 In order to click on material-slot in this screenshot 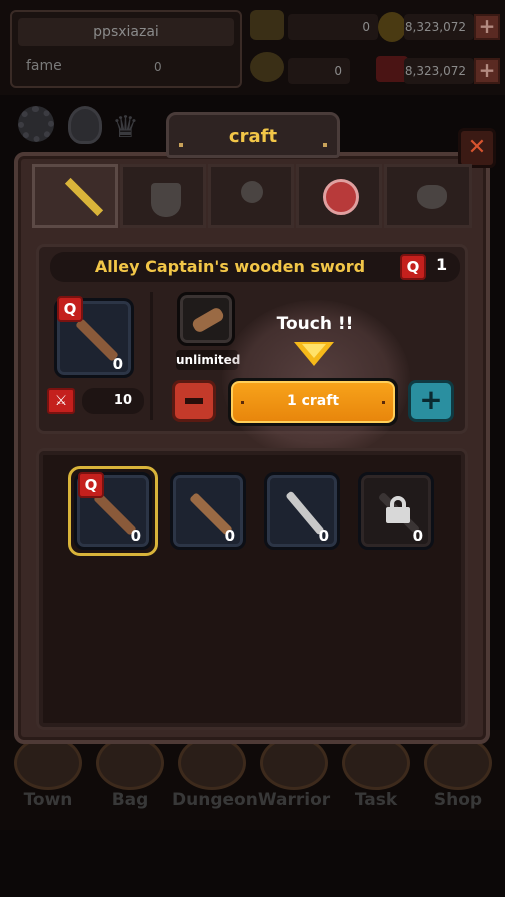, I will do `click(206, 319)`.